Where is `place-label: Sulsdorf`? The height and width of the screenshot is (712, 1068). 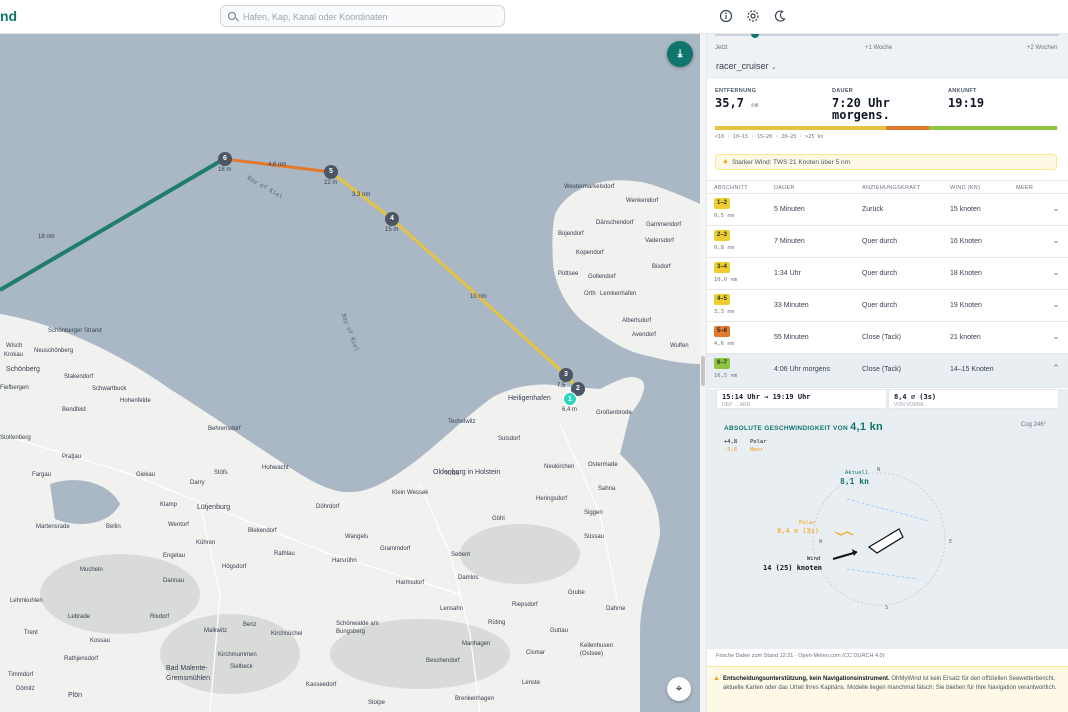 place-label: Sulsdorf is located at coordinates (509, 439).